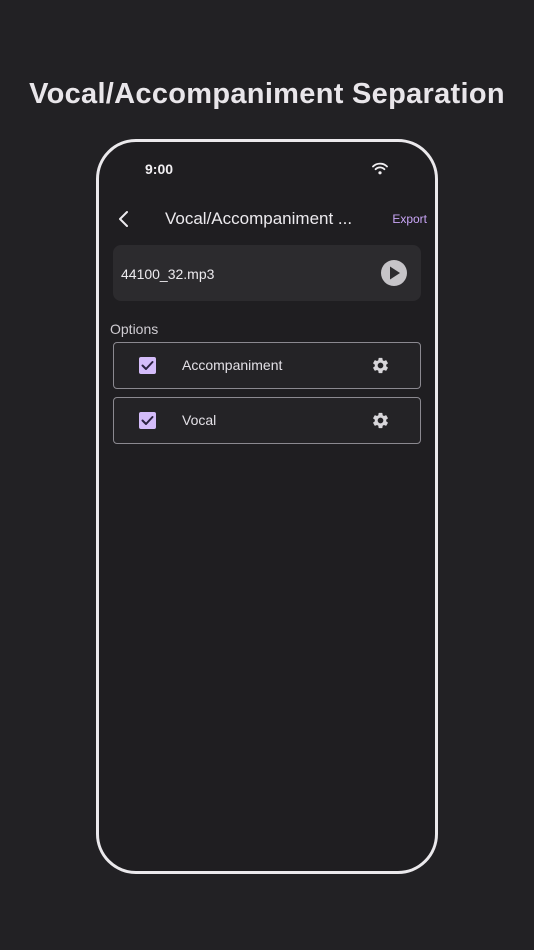 This screenshot has height=950, width=534. I want to click on play-icon, so click(395, 273).